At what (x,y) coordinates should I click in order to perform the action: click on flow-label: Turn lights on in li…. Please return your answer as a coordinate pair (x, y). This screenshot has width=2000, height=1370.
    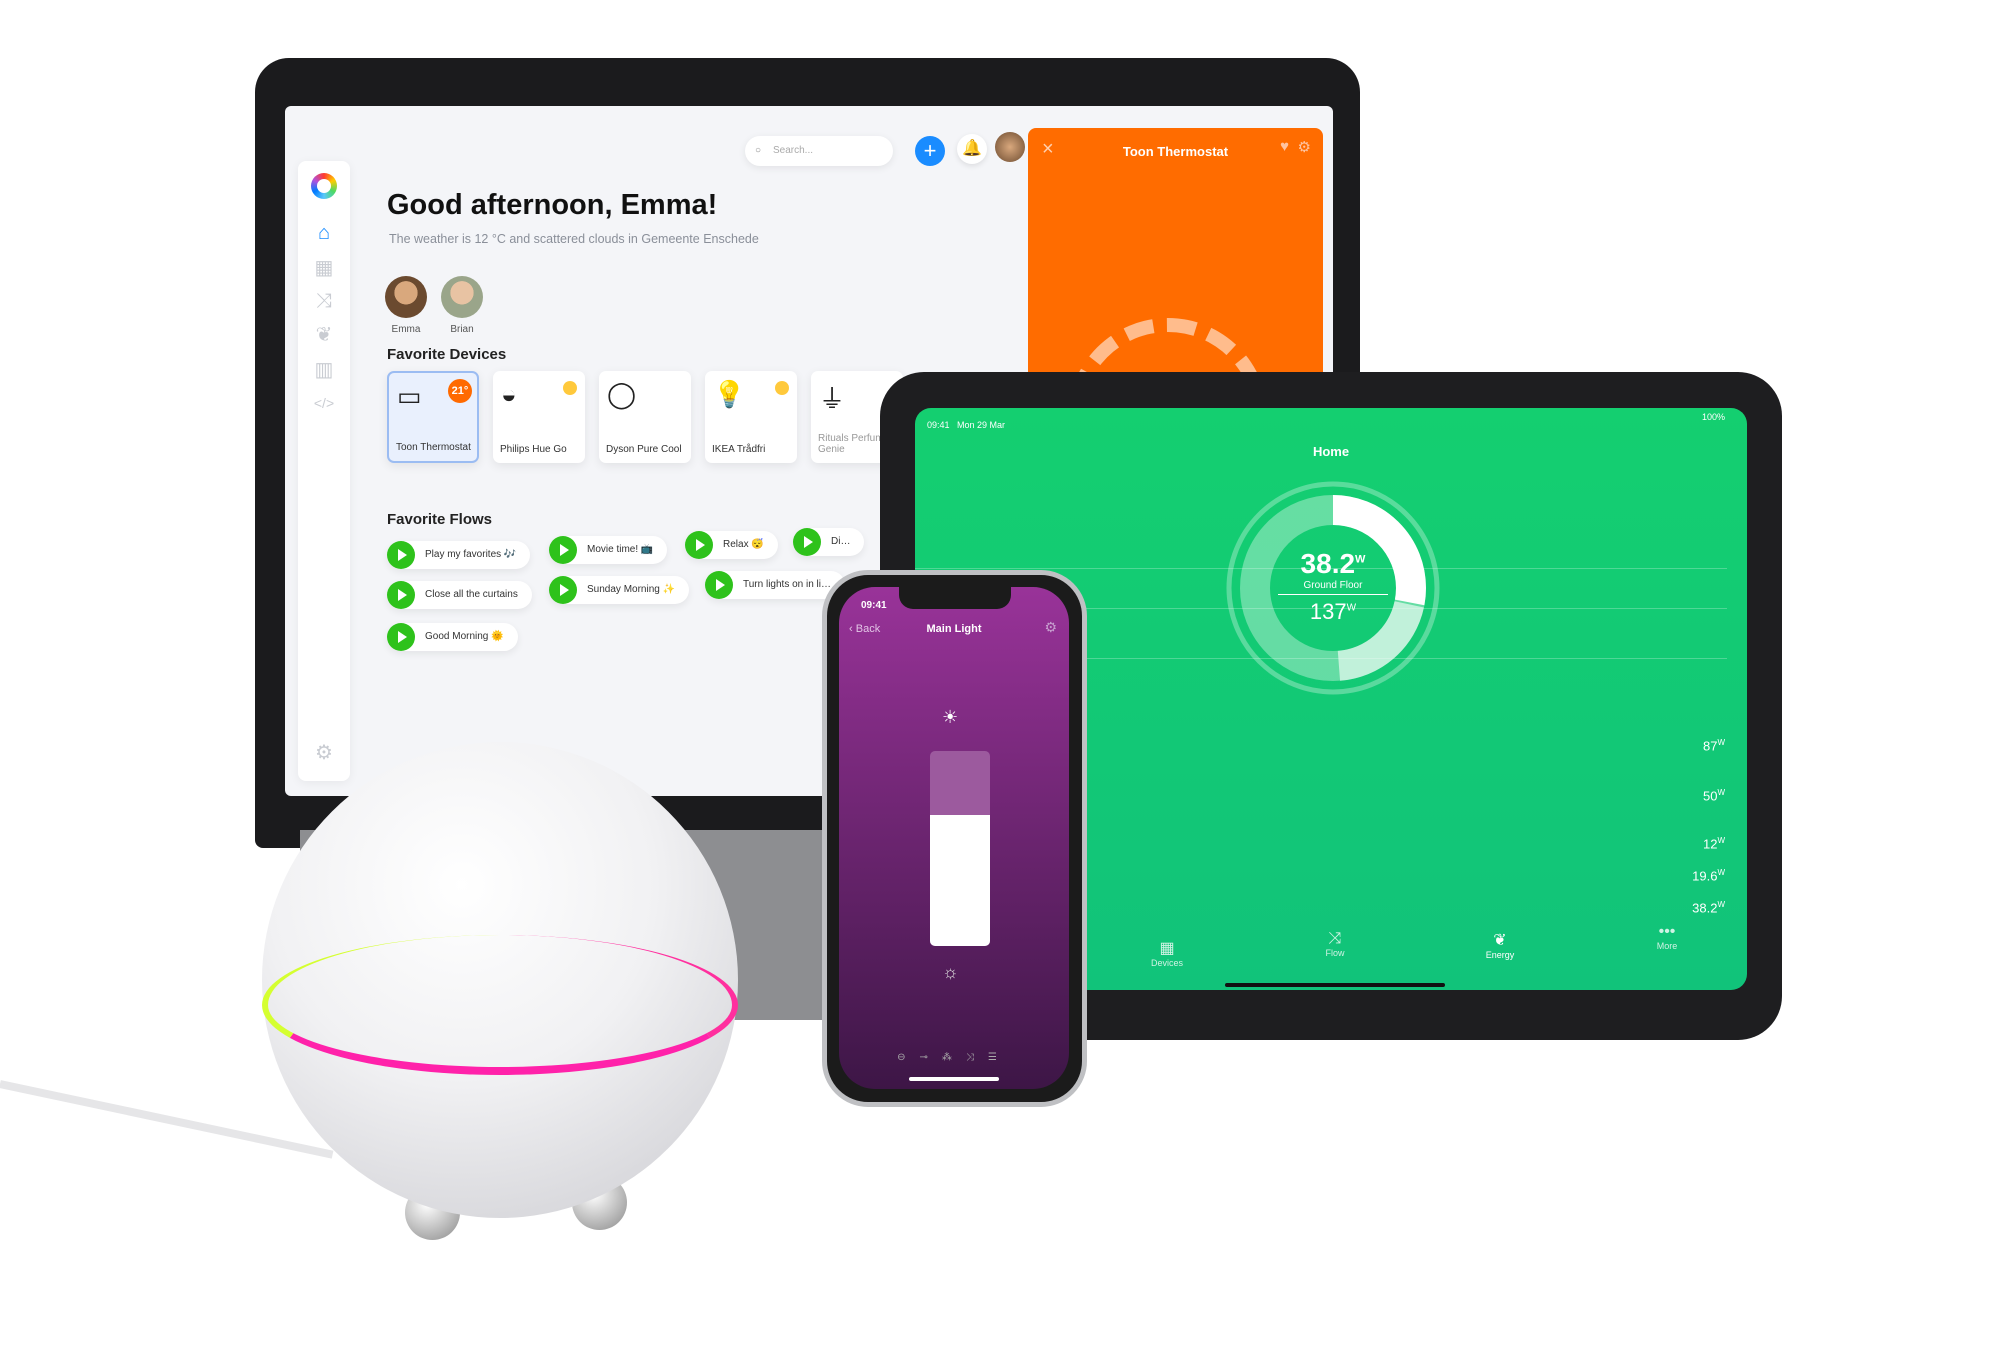
    Looking at the image, I should click on (787, 584).